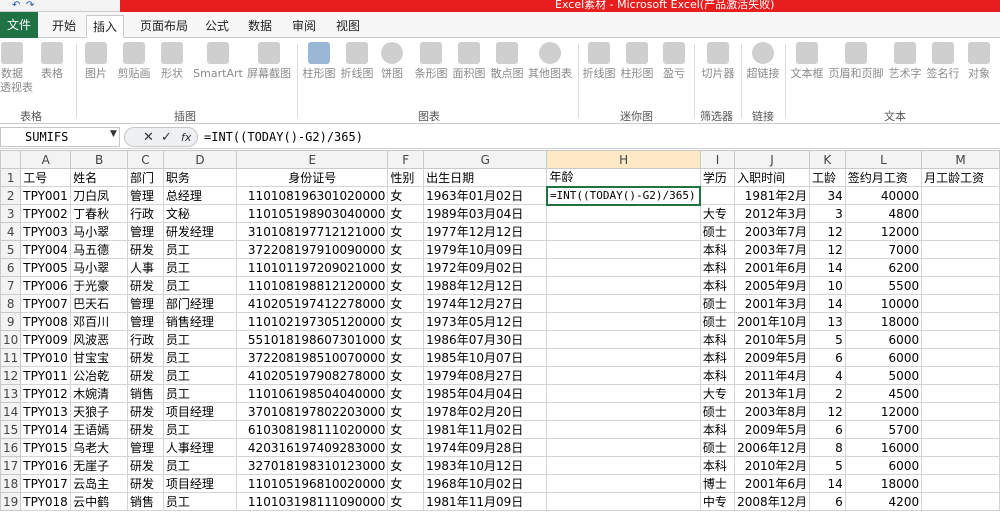 The image size is (1000, 513). What do you see at coordinates (827, 465) in the screenshot?
I see `cell: 5` at bounding box center [827, 465].